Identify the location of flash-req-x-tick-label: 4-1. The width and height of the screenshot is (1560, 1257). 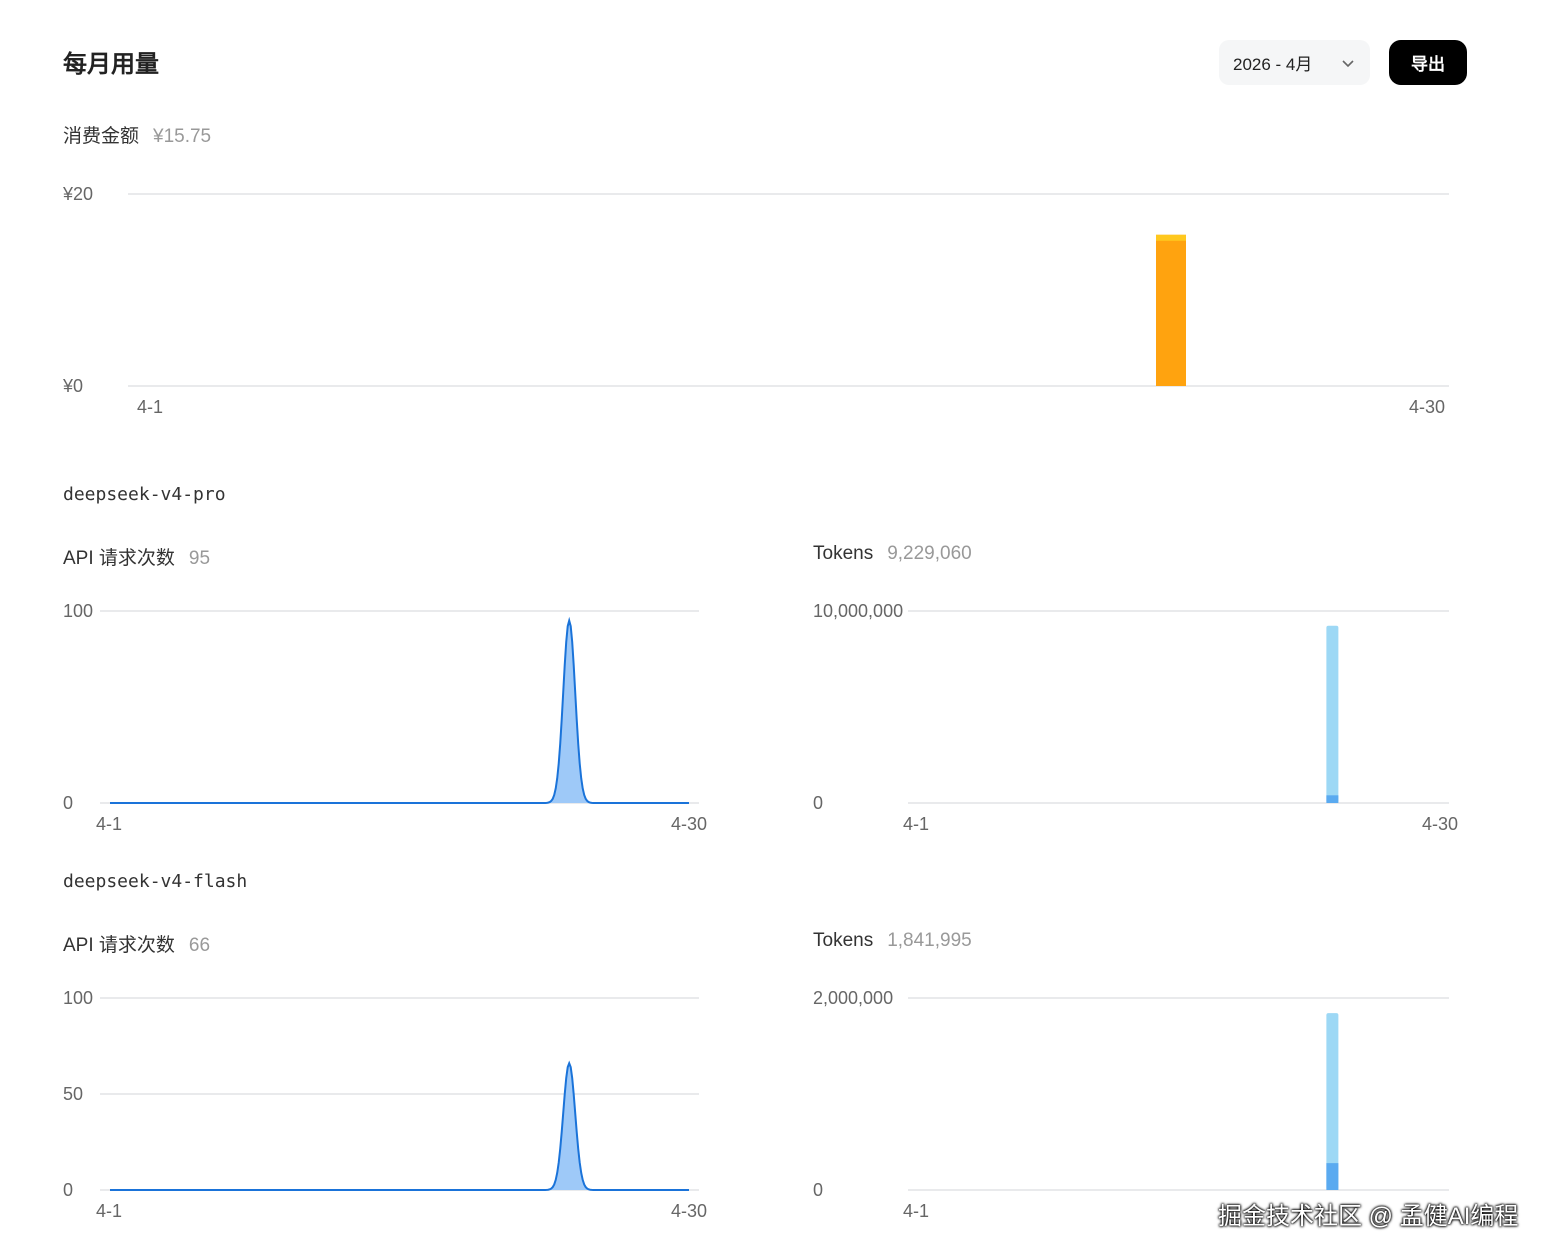
(109, 1211).